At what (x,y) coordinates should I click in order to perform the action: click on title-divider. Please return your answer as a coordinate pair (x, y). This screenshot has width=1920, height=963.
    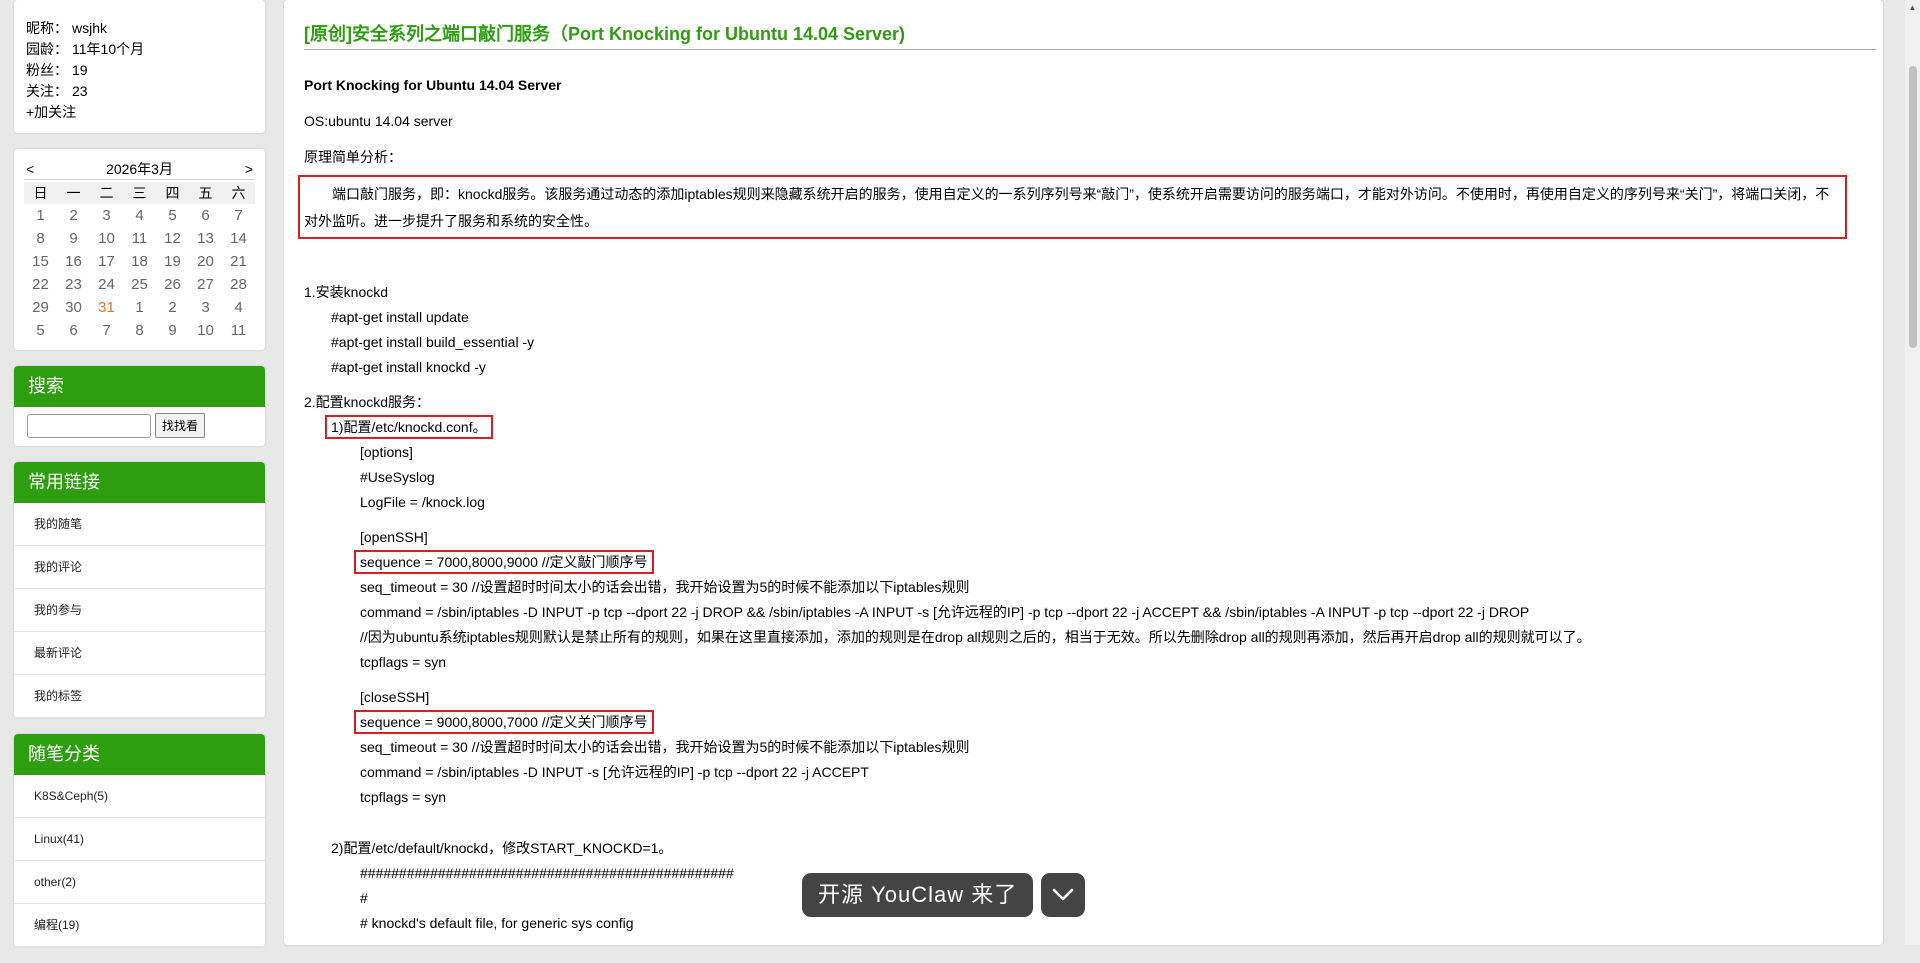
    Looking at the image, I should click on (1090, 49).